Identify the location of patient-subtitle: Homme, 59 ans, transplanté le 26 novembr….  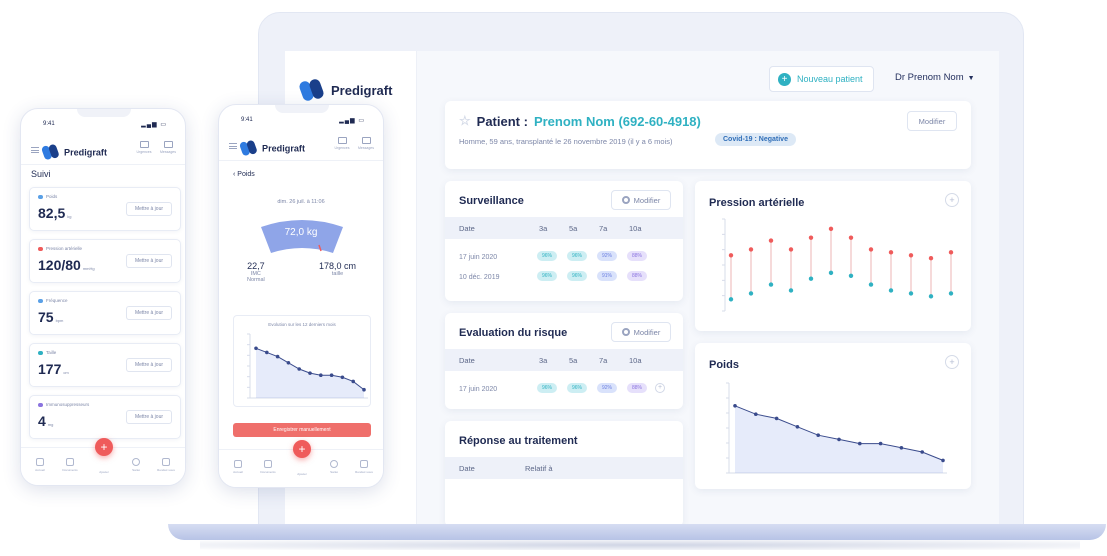
(566, 141).